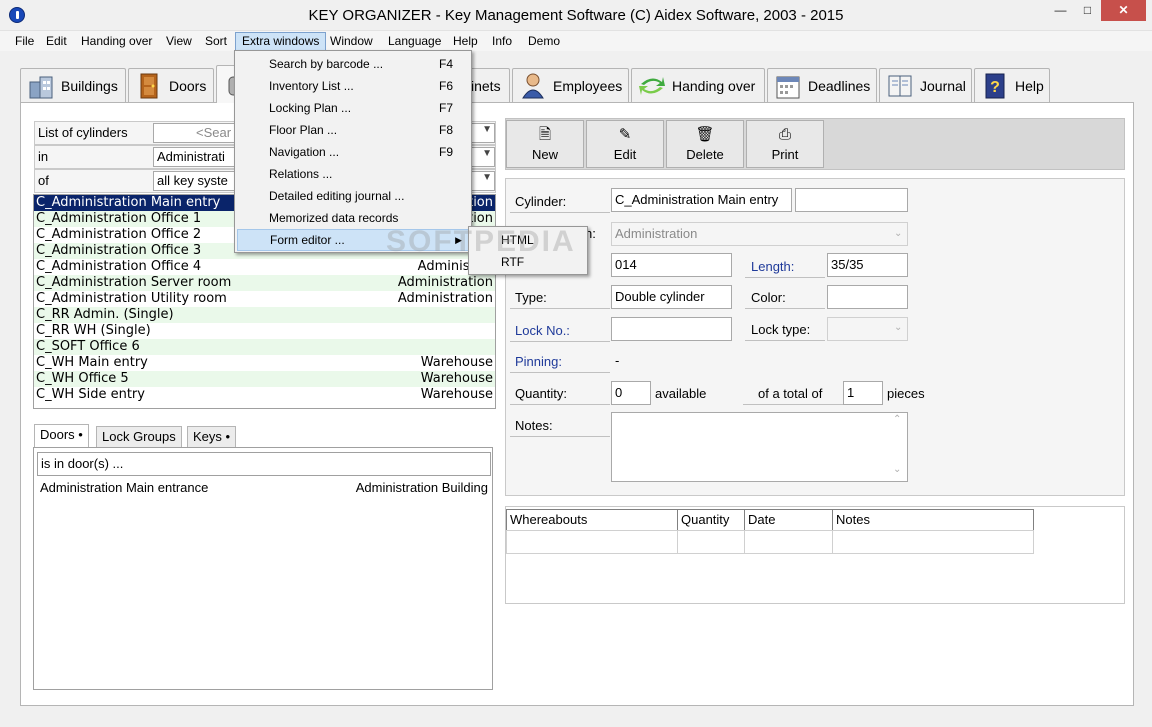  I want to click on menu-item-navigation: Navigation ... F9, so click(353, 152).